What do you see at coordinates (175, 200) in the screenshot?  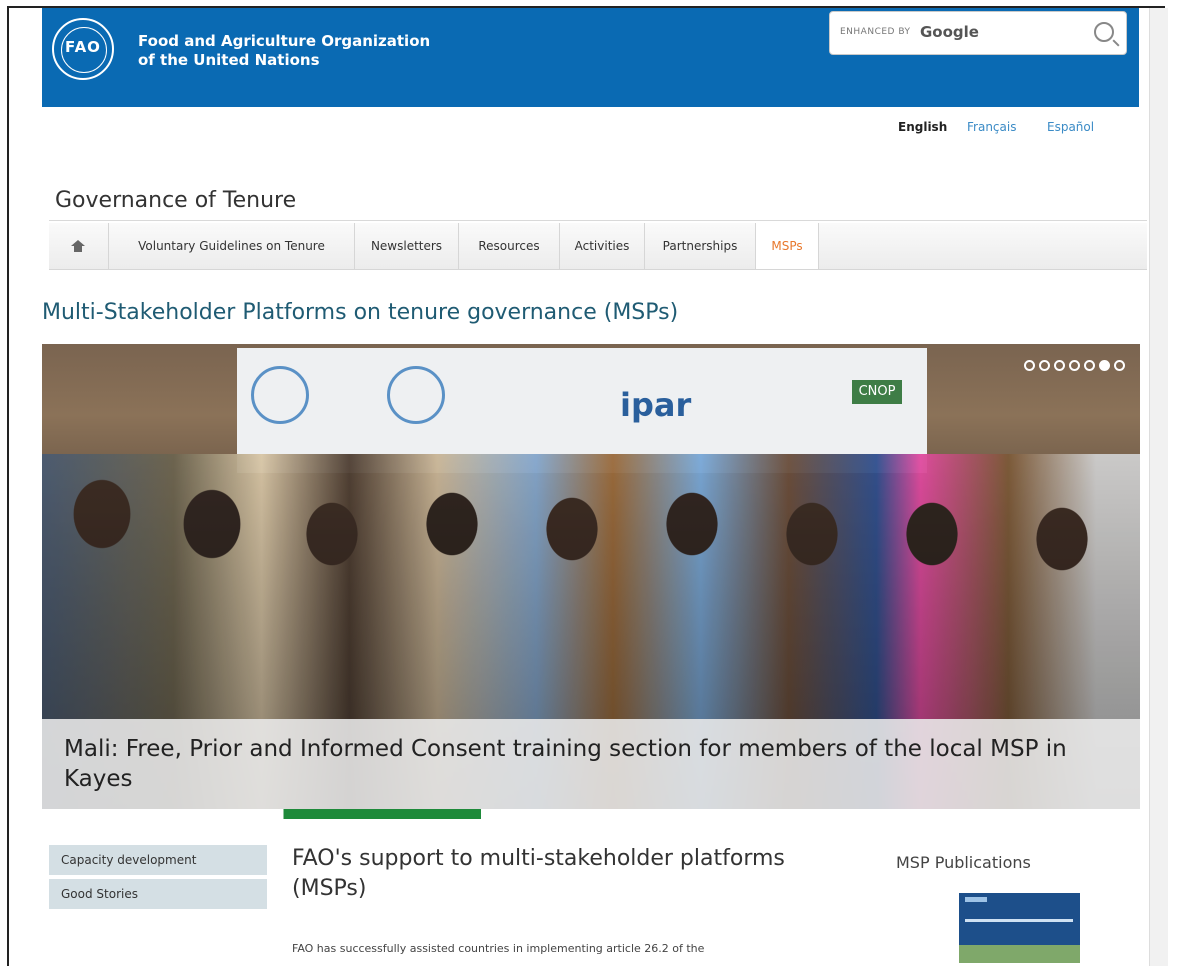 I see `site-title: Governance of Tenure` at bounding box center [175, 200].